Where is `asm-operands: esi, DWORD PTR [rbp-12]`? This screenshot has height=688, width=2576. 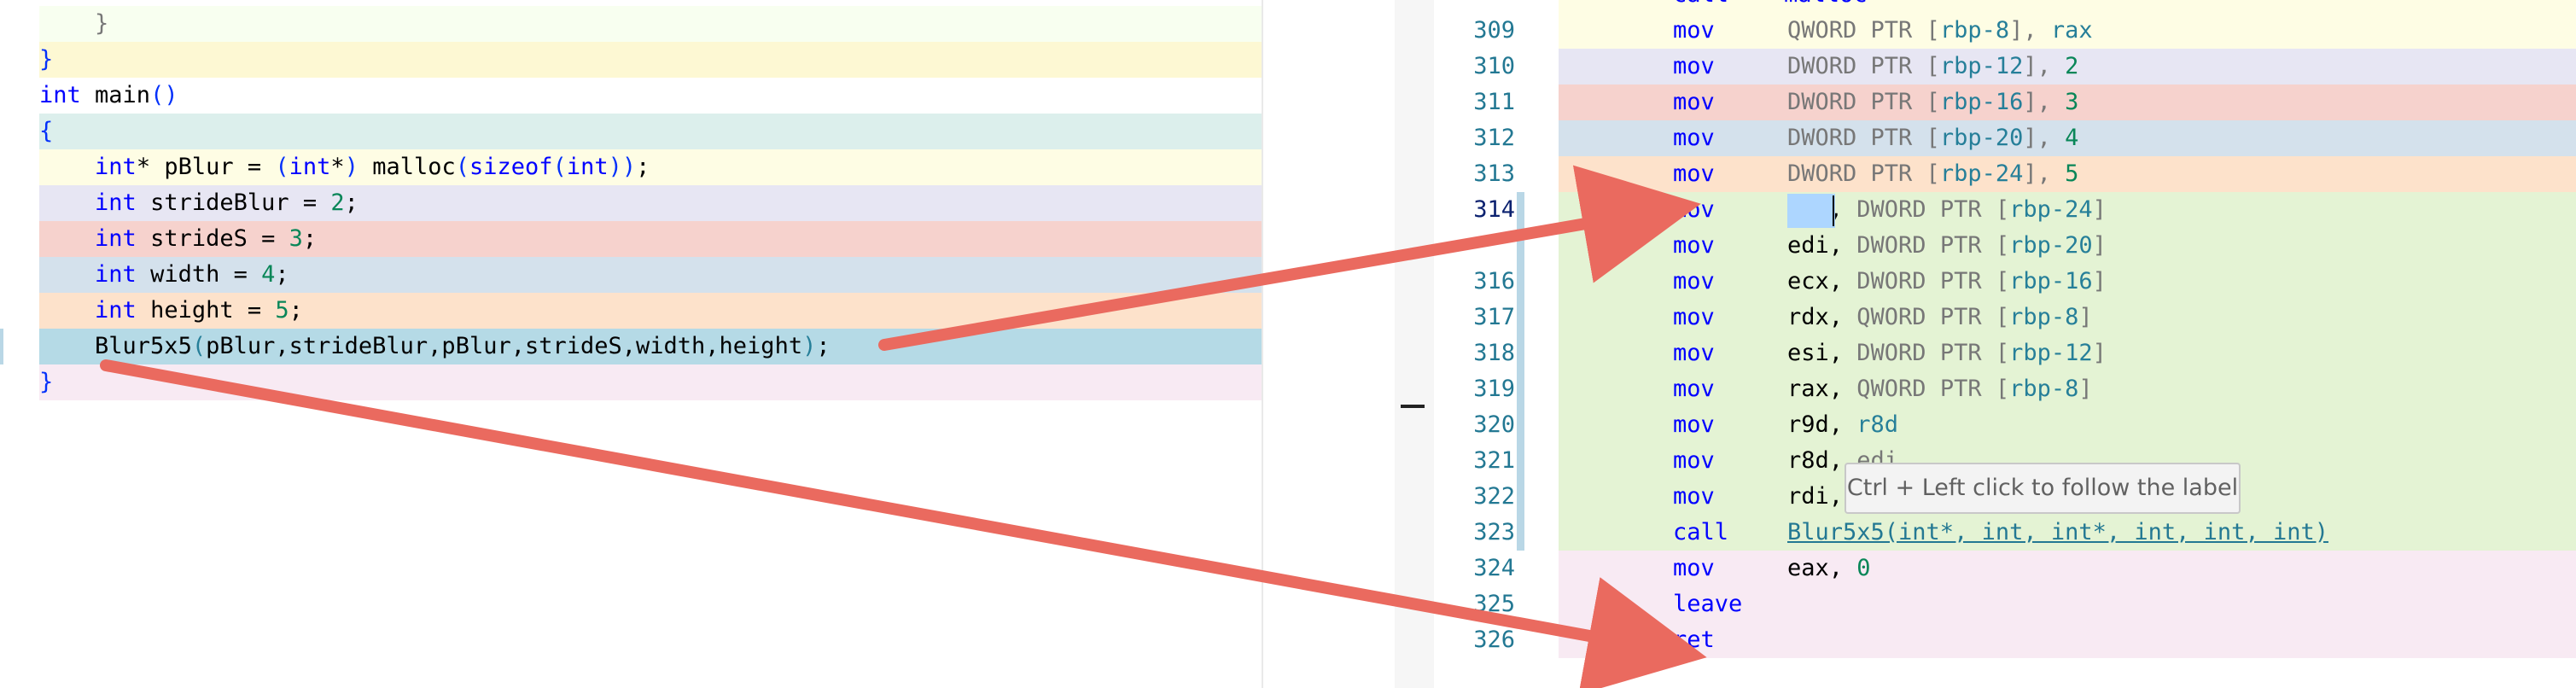
asm-operands: esi, DWORD PTR [rbp-12] is located at coordinates (1947, 353).